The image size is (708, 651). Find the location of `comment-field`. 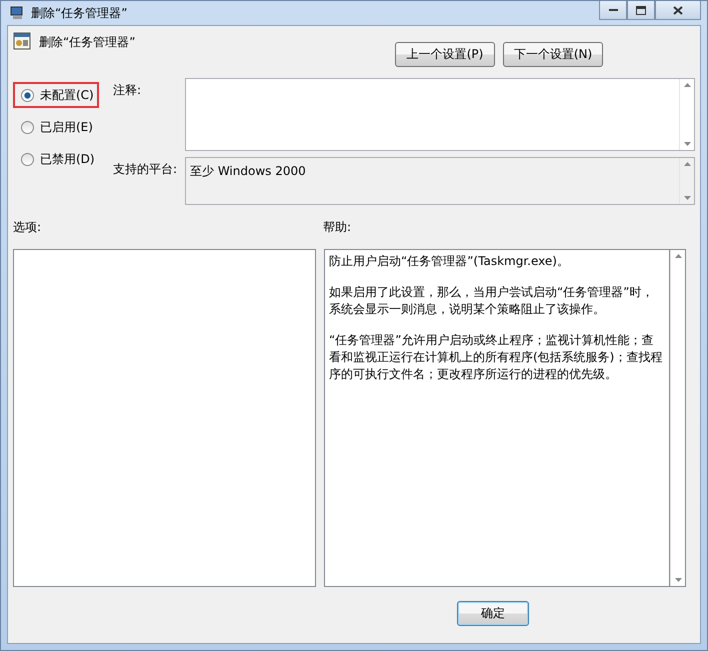

comment-field is located at coordinates (440, 114).